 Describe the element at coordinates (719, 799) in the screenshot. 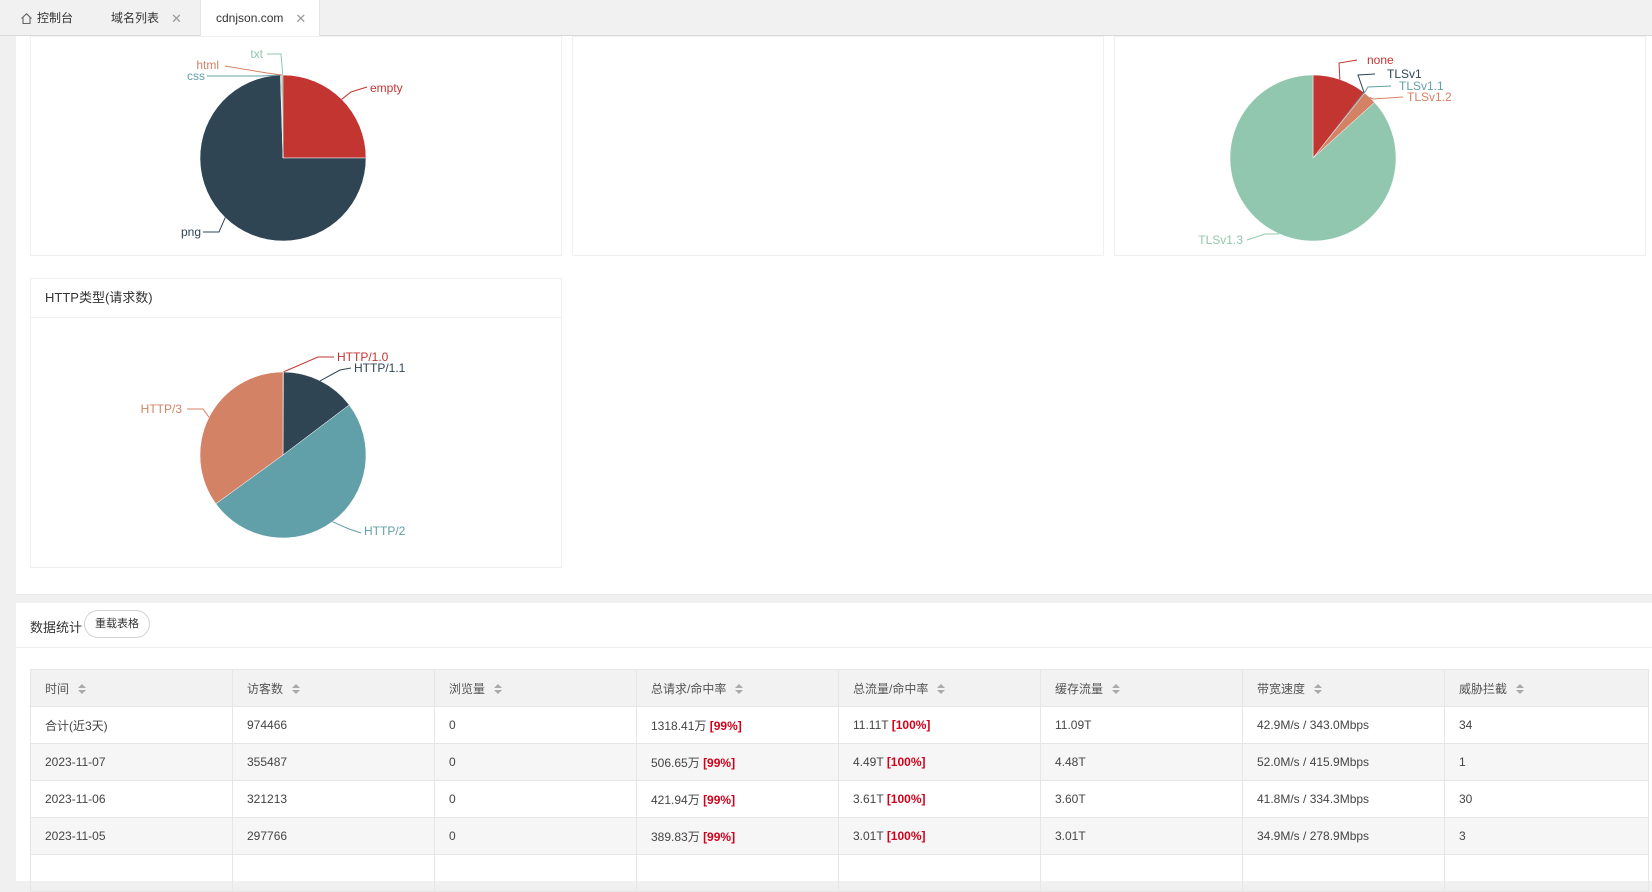

I see `hit-rate: [99%]` at that location.